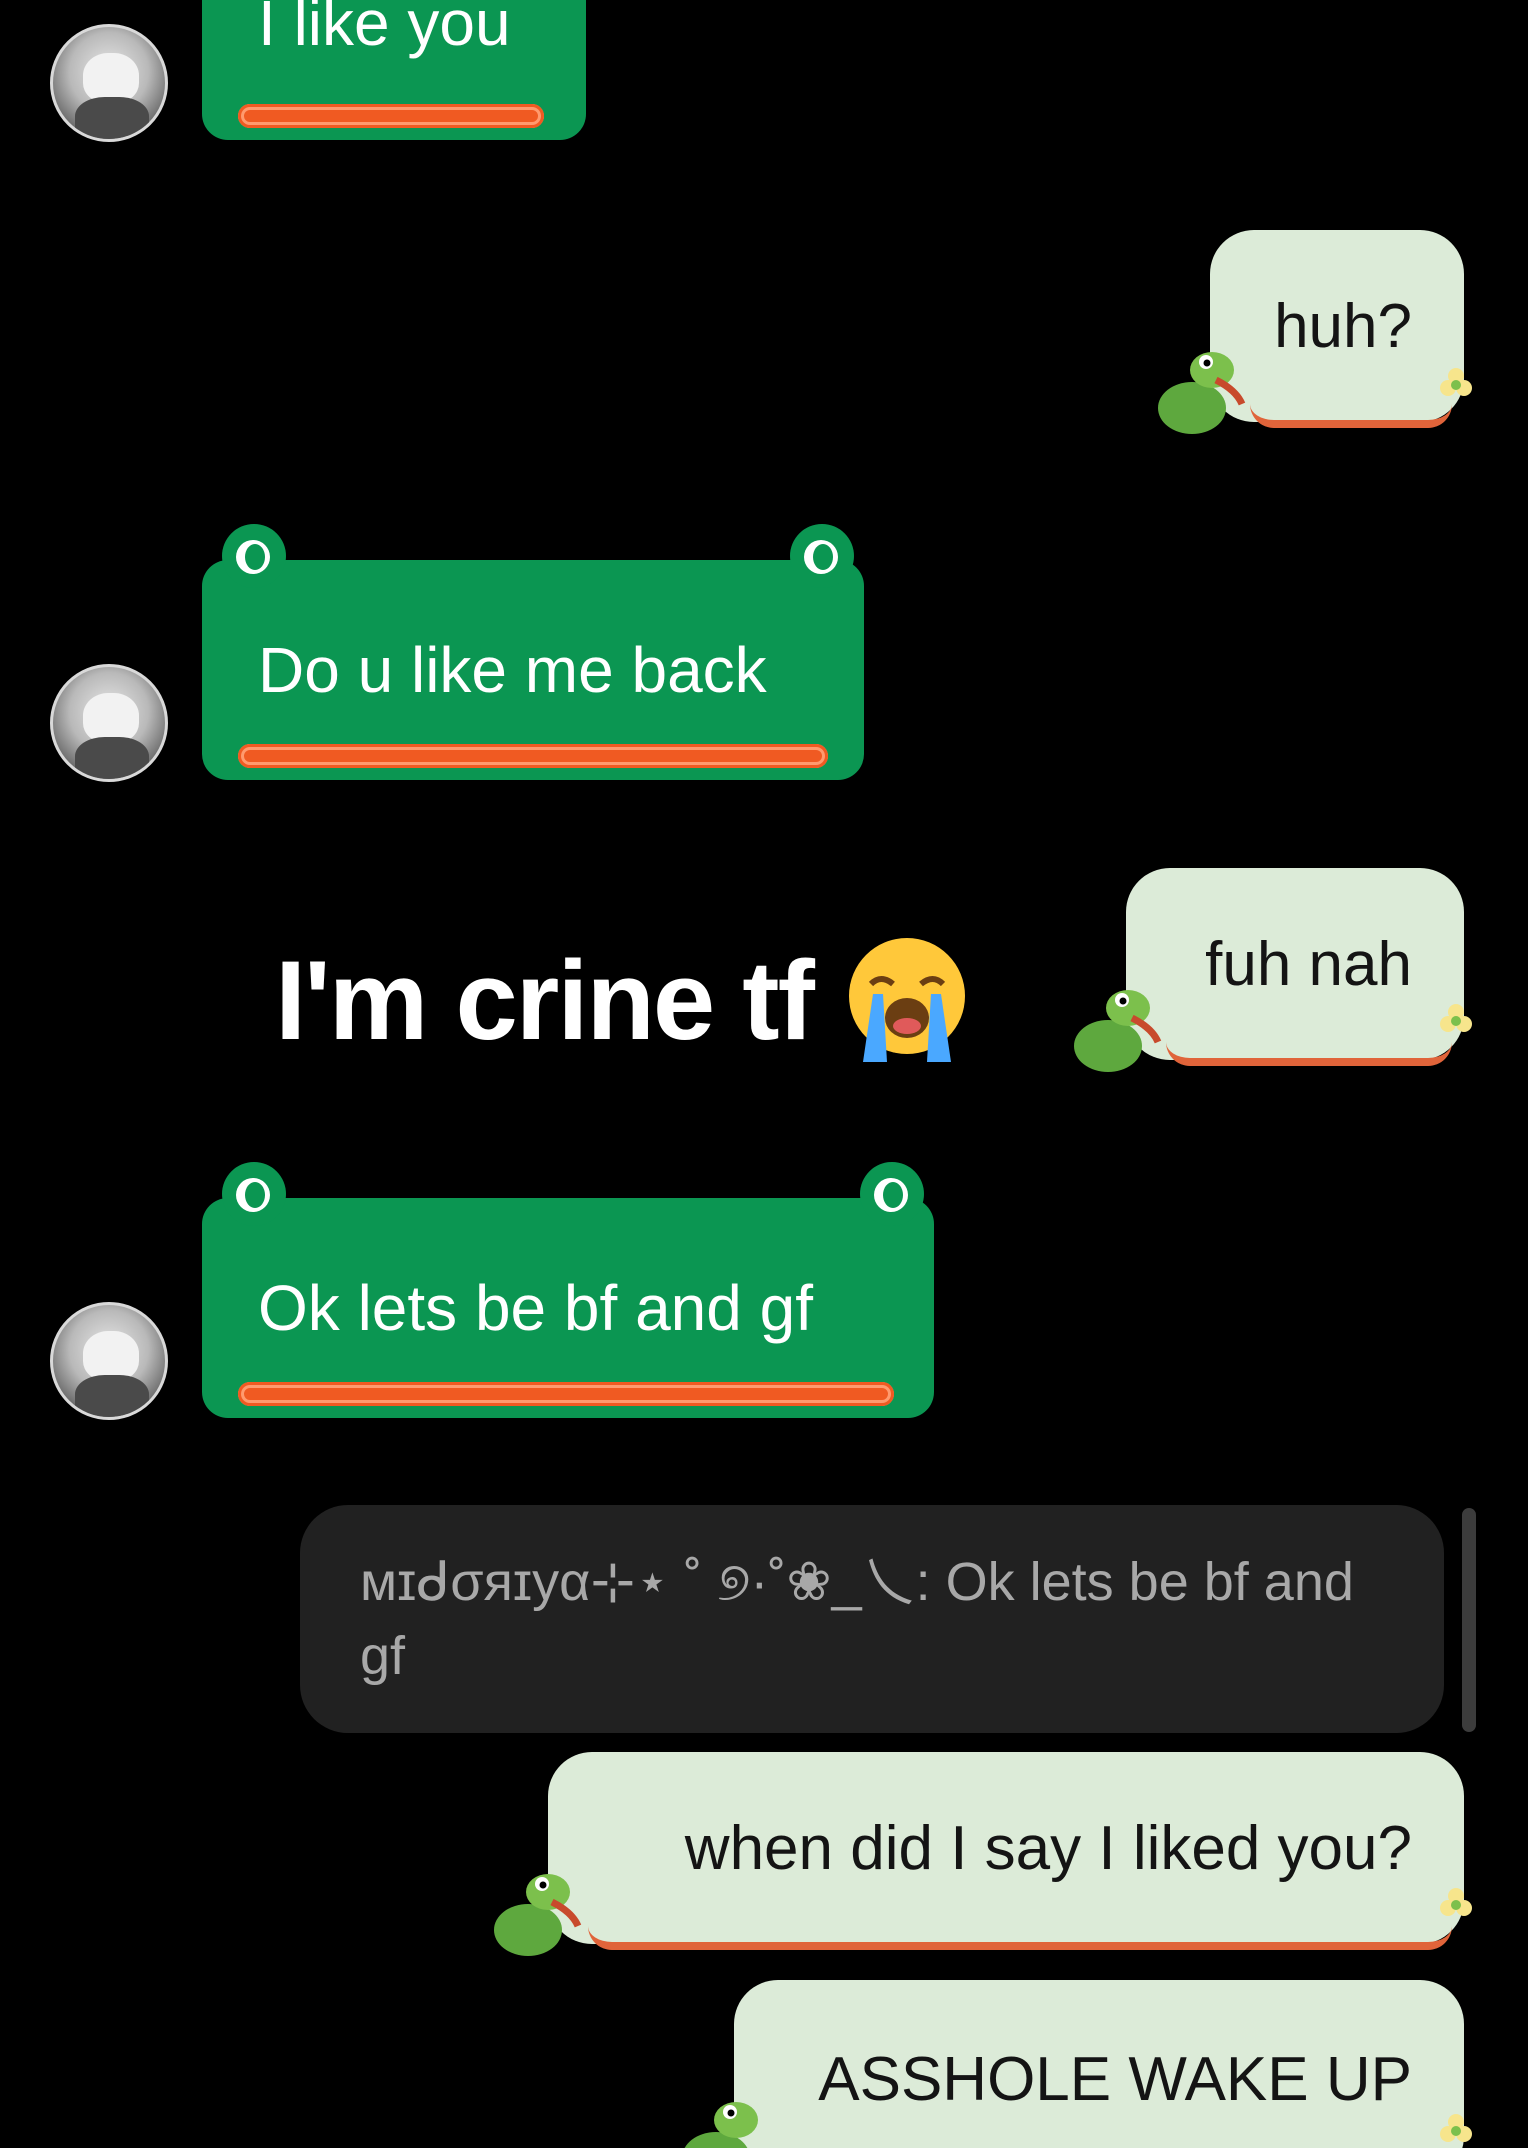  Describe the element at coordinates (645, 1582) in the screenshot. I see `reply-sender: ᴍɪᑯσяɪуα⊹⋆ ˚ ୭·˚❀_乀:` at that location.